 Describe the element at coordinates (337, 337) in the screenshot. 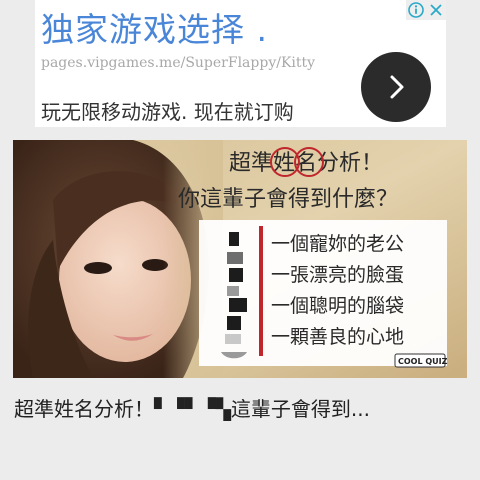

I see `result-item-4: 一顆善良的心地` at that location.